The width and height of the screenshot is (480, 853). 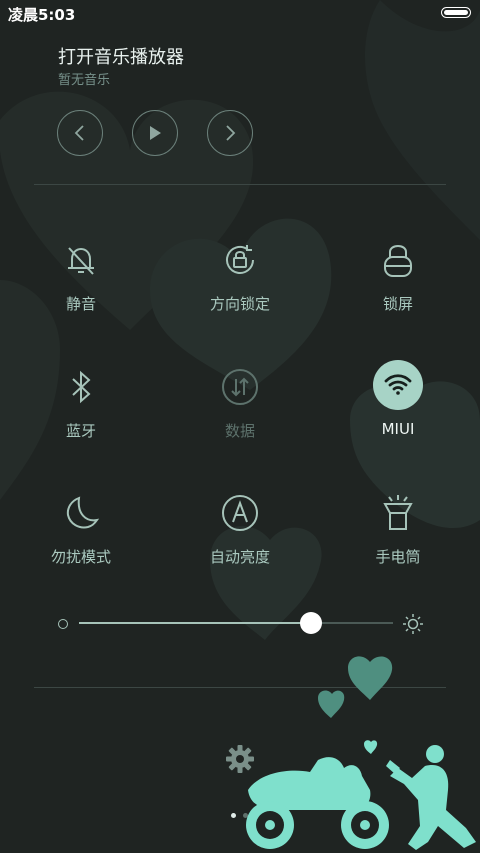 What do you see at coordinates (398, 557) in the screenshot?
I see `toggle-flashlight-label: 手电筒` at bounding box center [398, 557].